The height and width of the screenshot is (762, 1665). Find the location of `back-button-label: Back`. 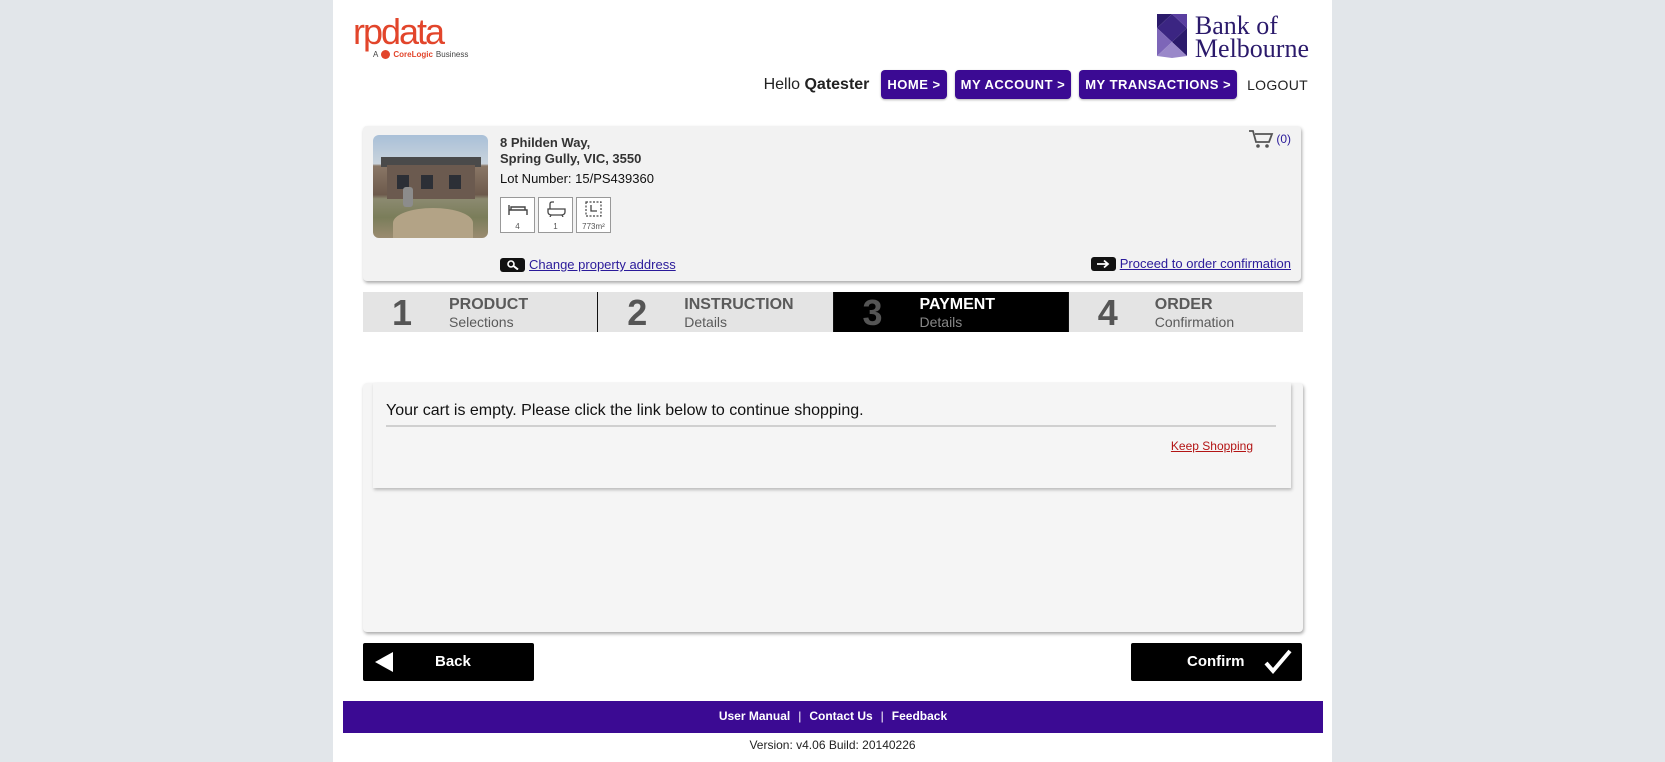

back-button-label: Back is located at coordinates (453, 661).